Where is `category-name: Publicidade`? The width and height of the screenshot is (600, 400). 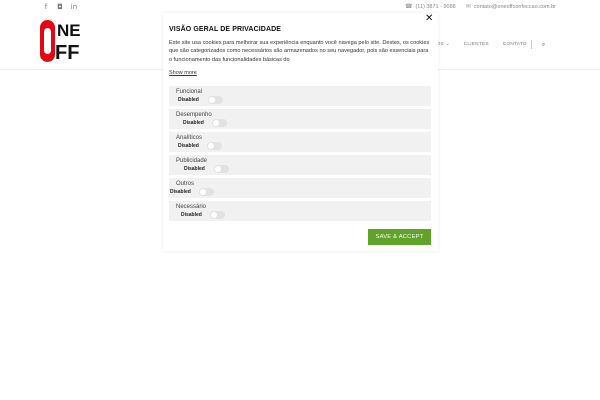
category-name: Publicidade is located at coordinates (192, 161).